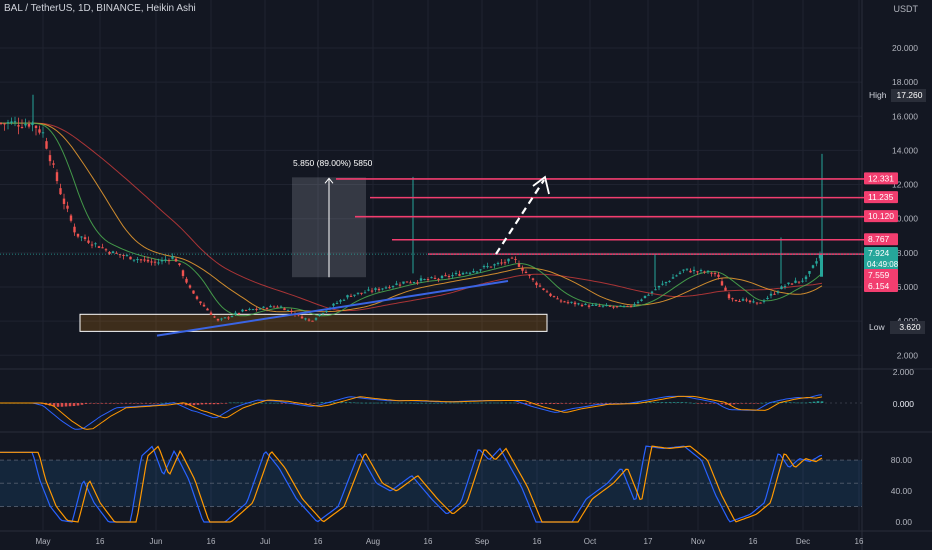 The width and height of the screenshot is (932, 550). What do you see at coordinates (894, 327) in the screenshot?
I see `low-label: Low 3.620` at bounding box center [894, 327].